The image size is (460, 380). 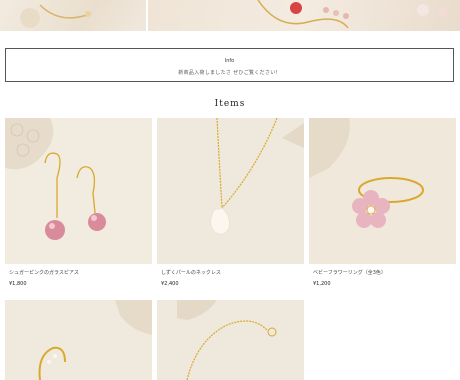 I want to click on hero-left-art, so click(x=55, y=16).